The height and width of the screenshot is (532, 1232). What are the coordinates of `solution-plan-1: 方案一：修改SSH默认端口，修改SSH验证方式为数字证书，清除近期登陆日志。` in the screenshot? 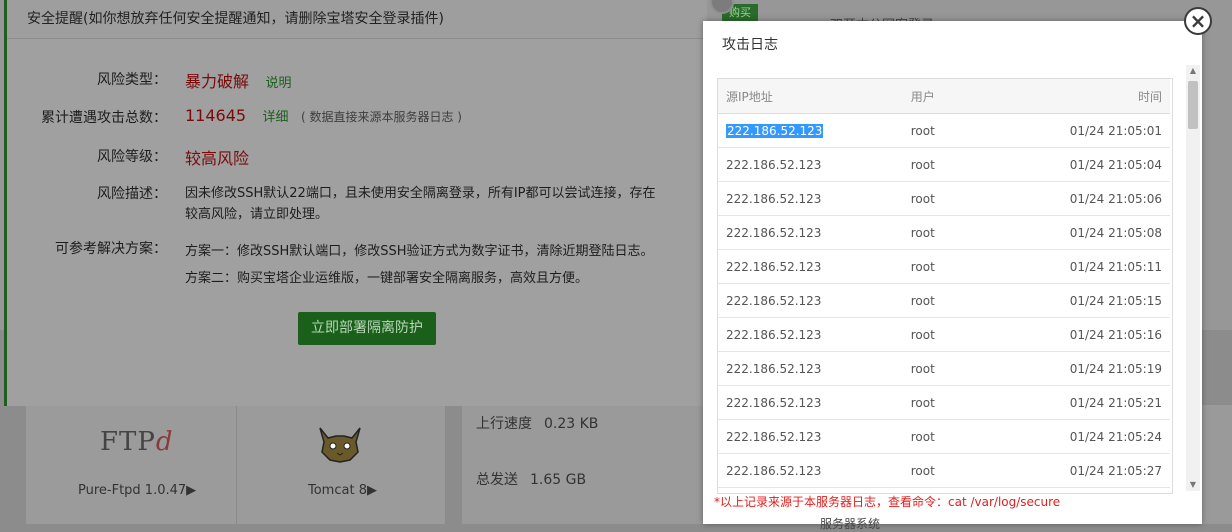 It's located at (419, 251).